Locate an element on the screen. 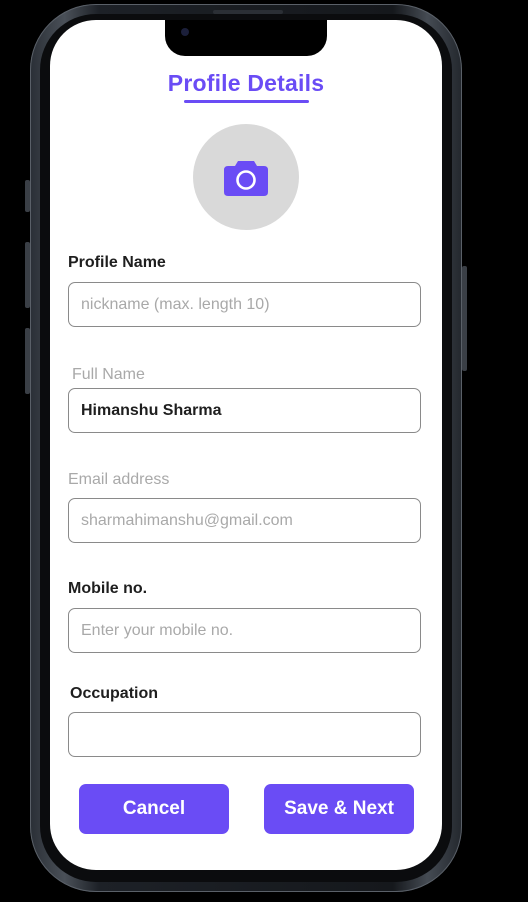  mobile-input is located at coordinates (244, 630).